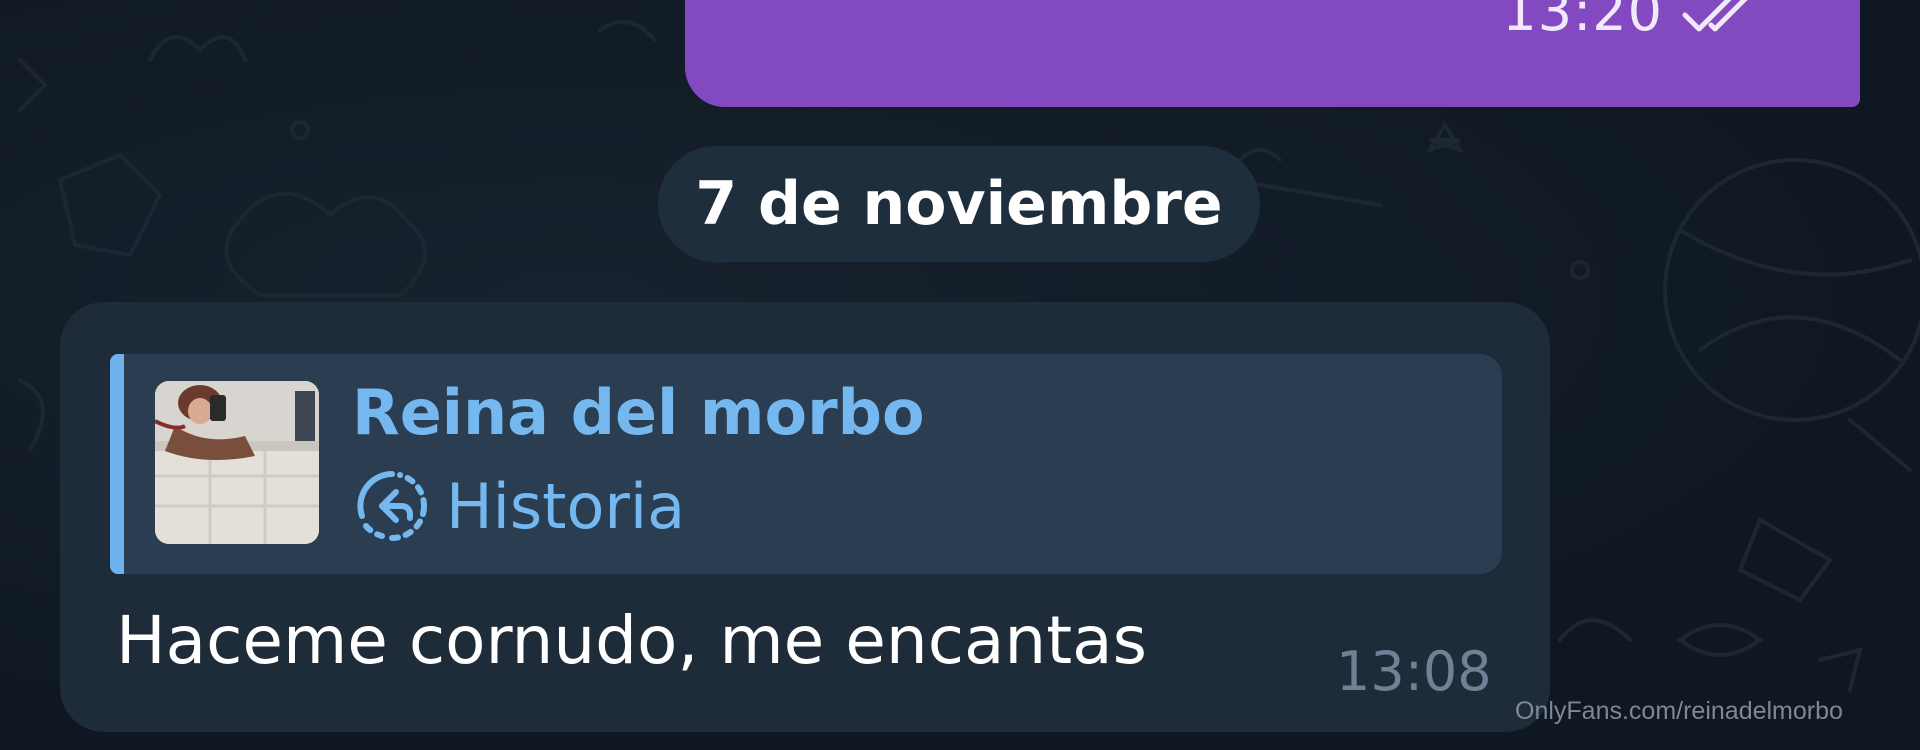  What do you see at coordinates (1582, 21) in the screenshot?
I see `outgoing-message-time: 13:20` at bounding box center [1582, 21].